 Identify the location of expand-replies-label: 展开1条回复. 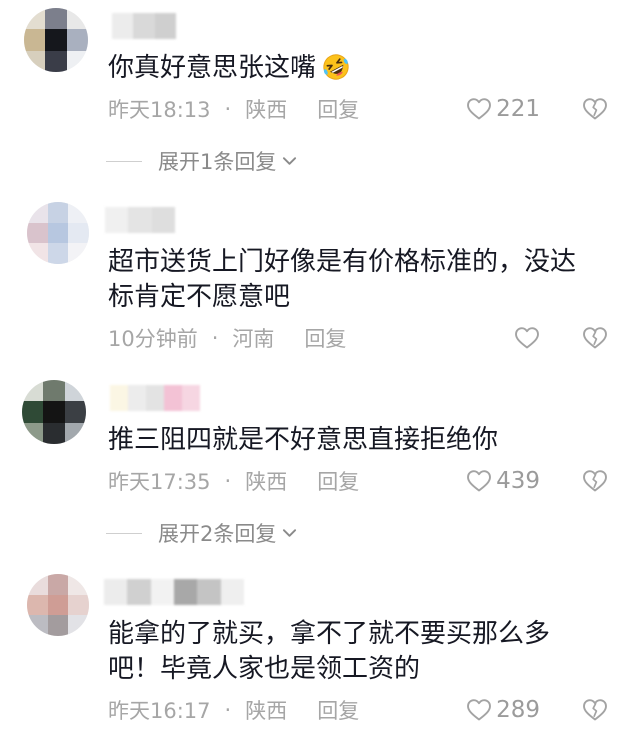
(217, 161).